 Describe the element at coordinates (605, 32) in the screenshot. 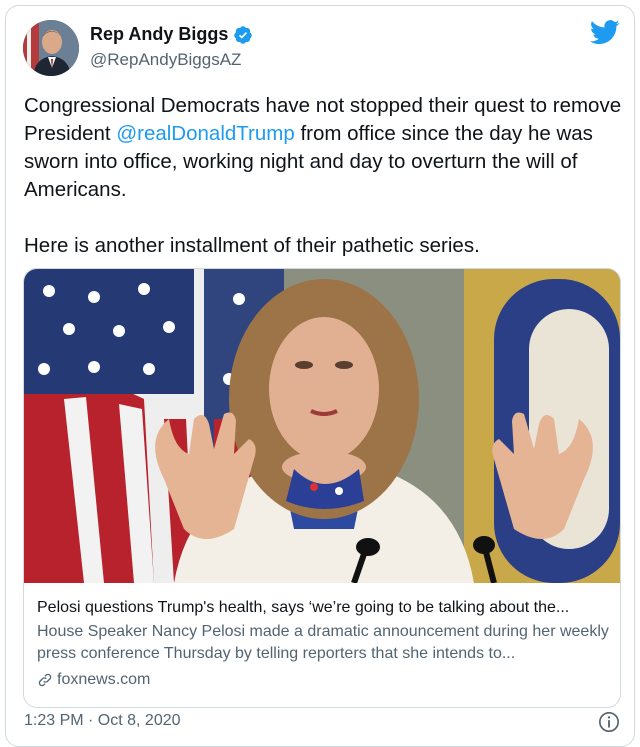

I see `twitter-bird-icon` at that location.